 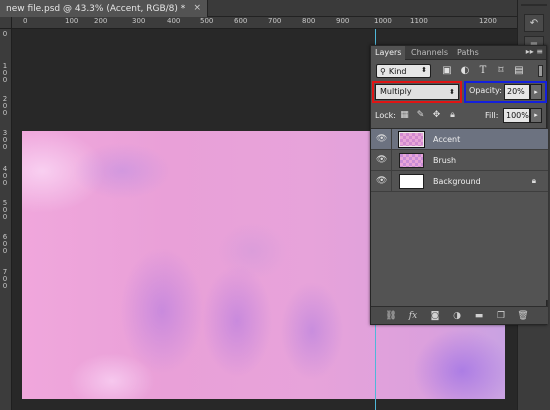 I want to click on opacity-control: Opacity: 20% ▸, so click(x=505, y=92).